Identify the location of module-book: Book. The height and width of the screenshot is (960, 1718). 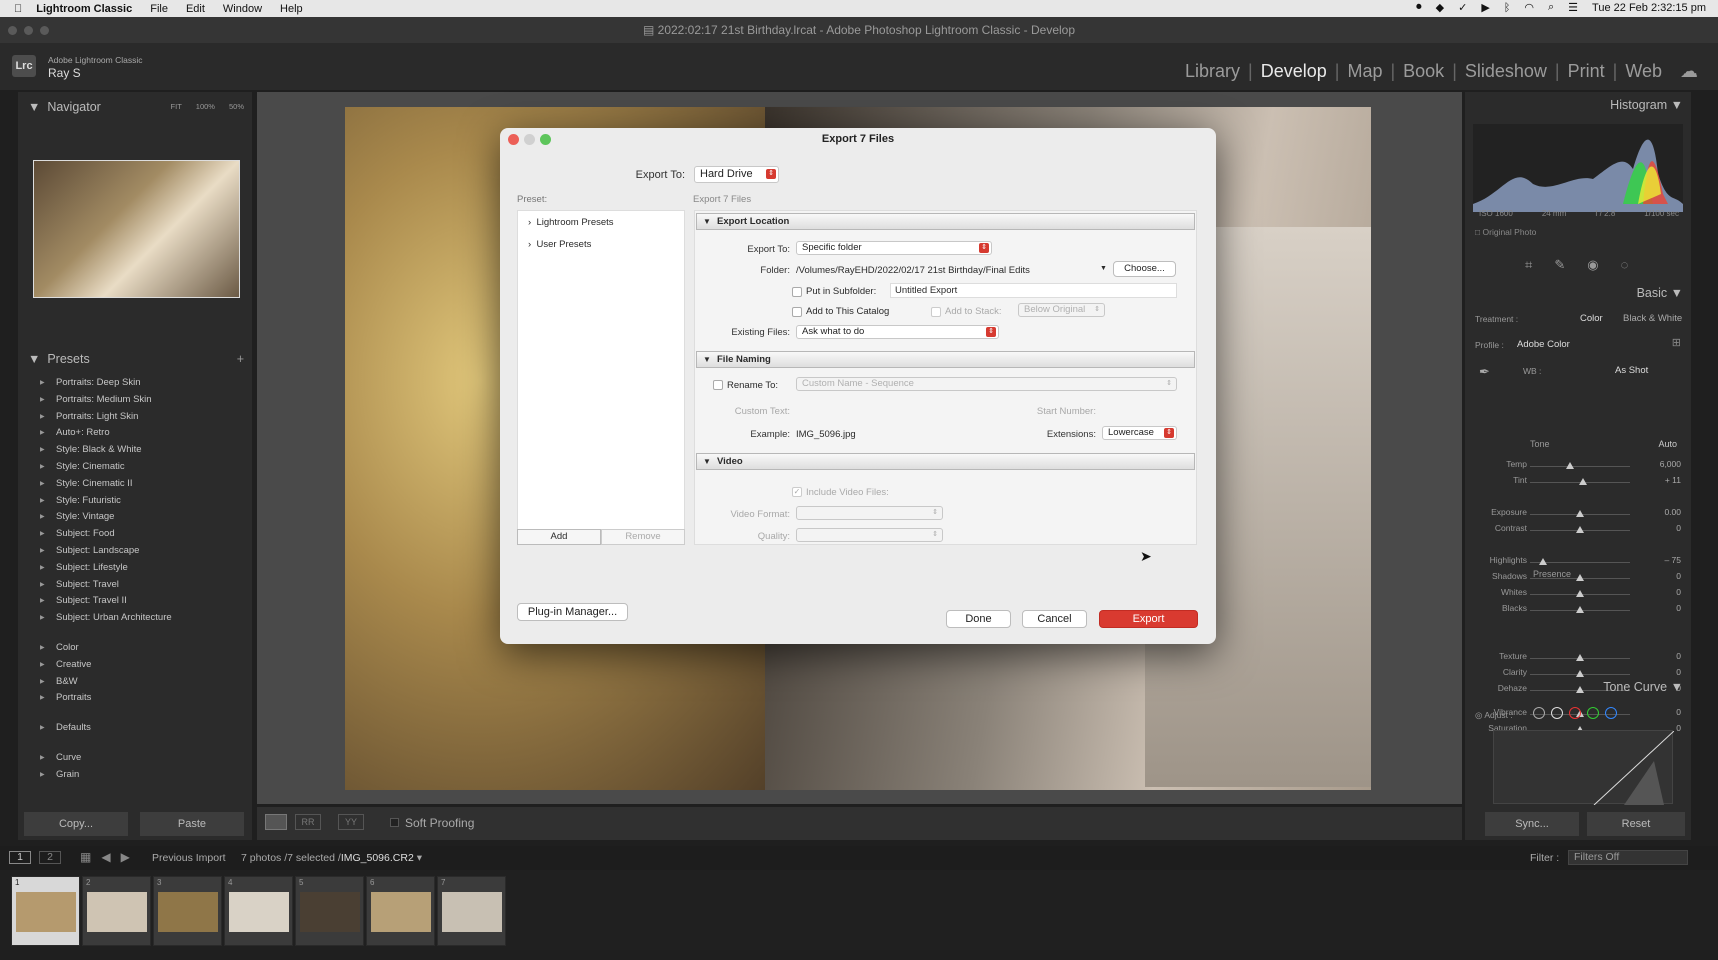
(1423, 71).